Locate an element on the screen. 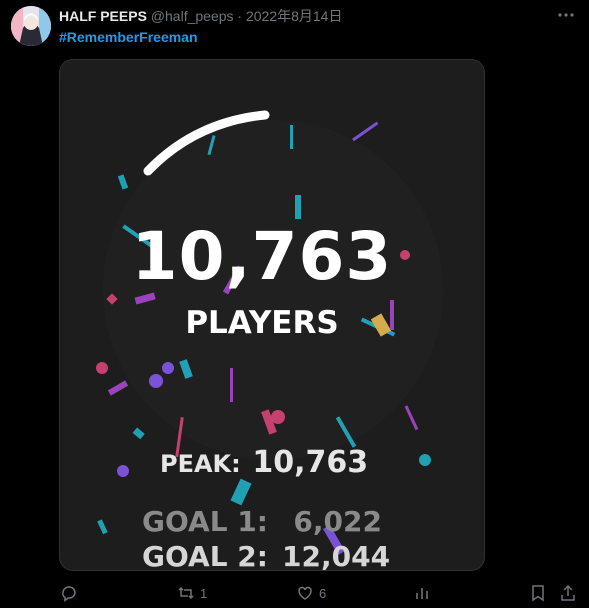 This screenshot has width=589, height=608. tweet-date: 2022年8月14日 is located at coordinates (294, 16).